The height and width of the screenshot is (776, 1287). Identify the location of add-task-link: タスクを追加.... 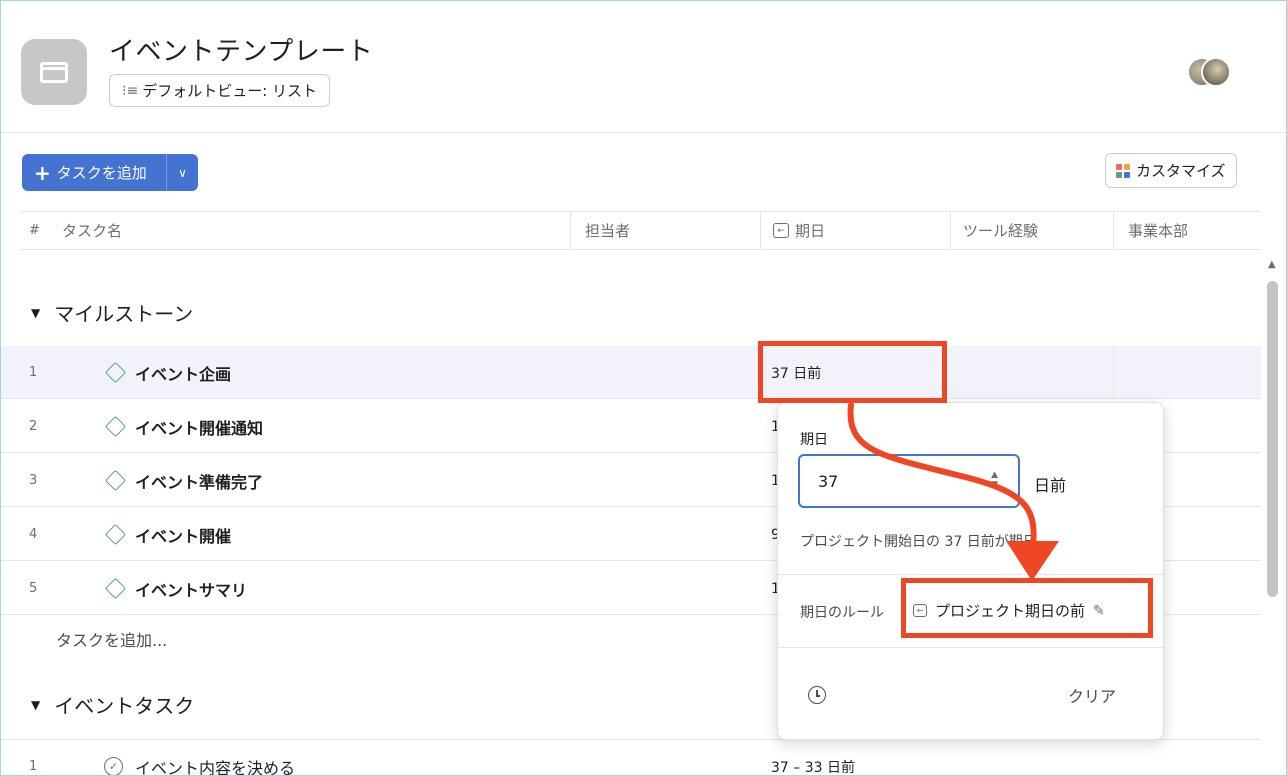
(111, 639).